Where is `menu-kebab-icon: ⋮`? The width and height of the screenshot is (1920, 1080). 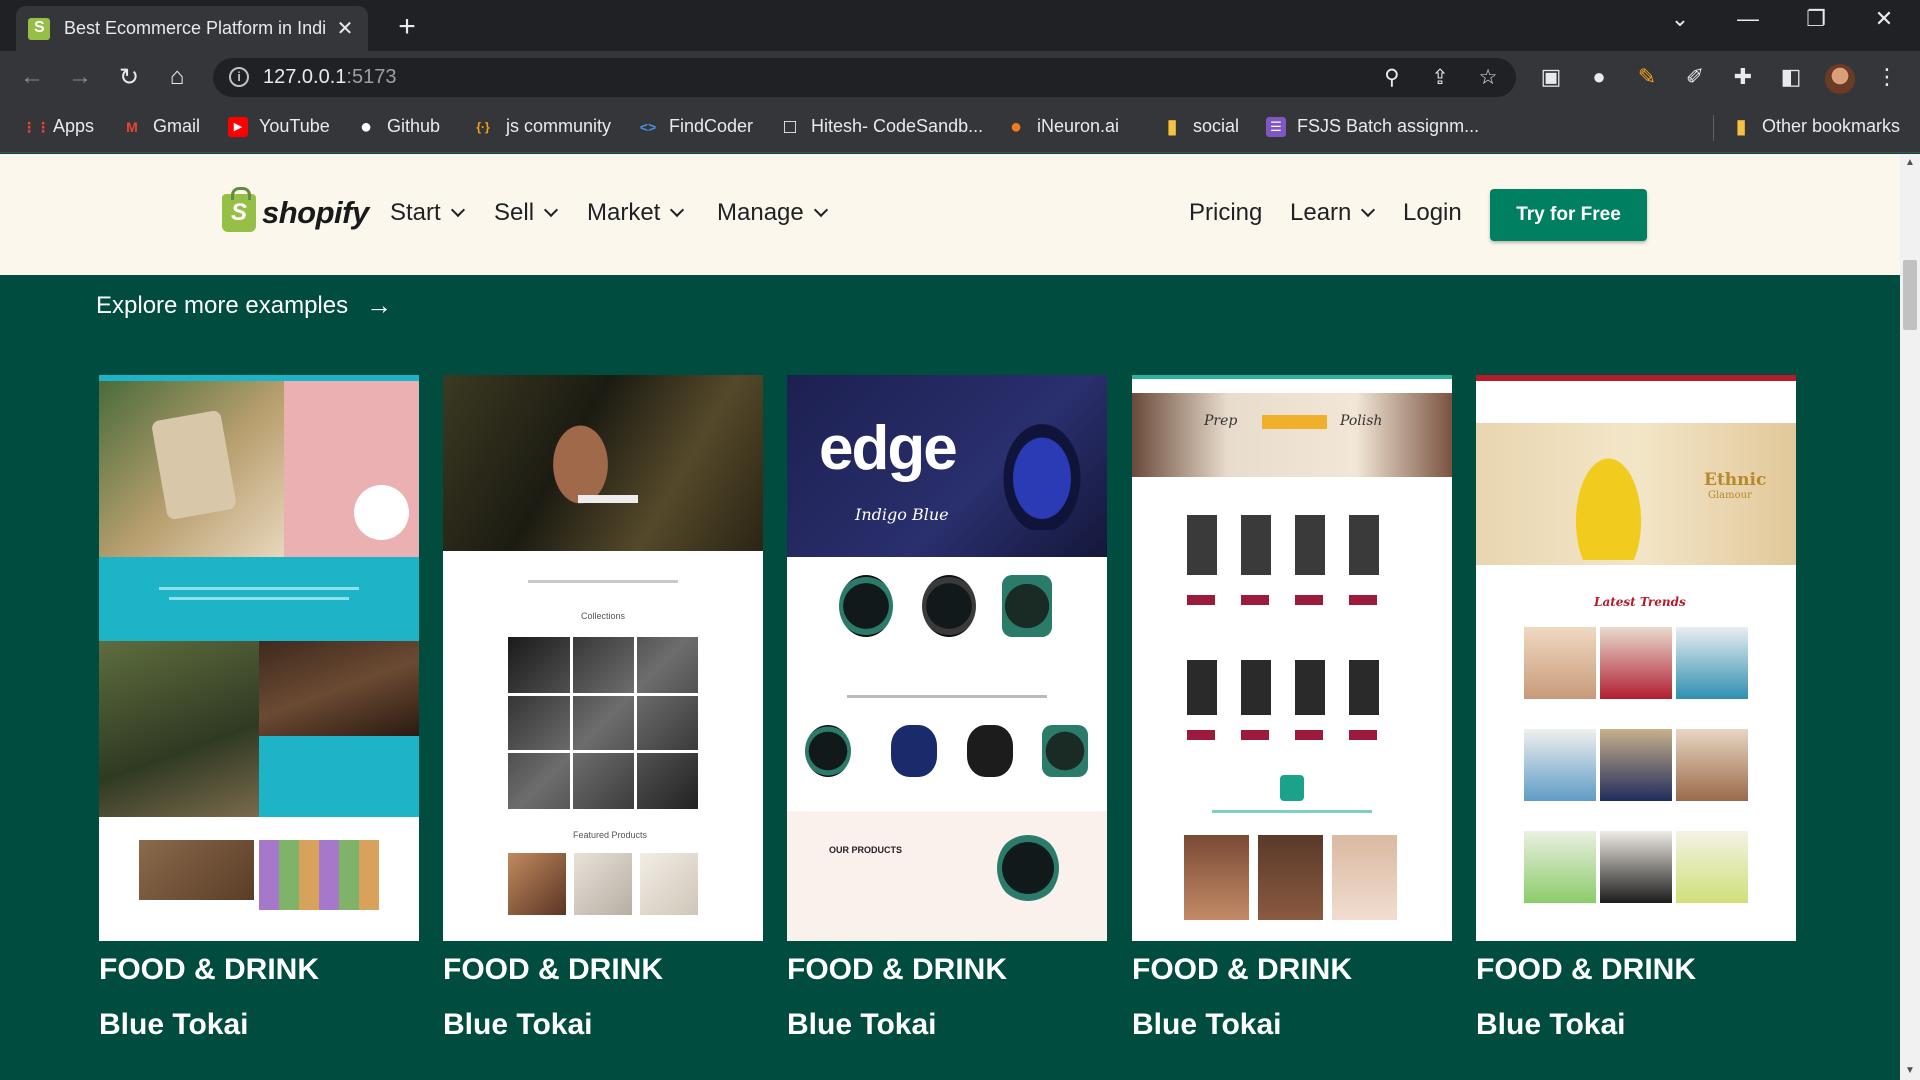
menu-kebab-icon: ⋮ is located at coordinates (1887, 77).